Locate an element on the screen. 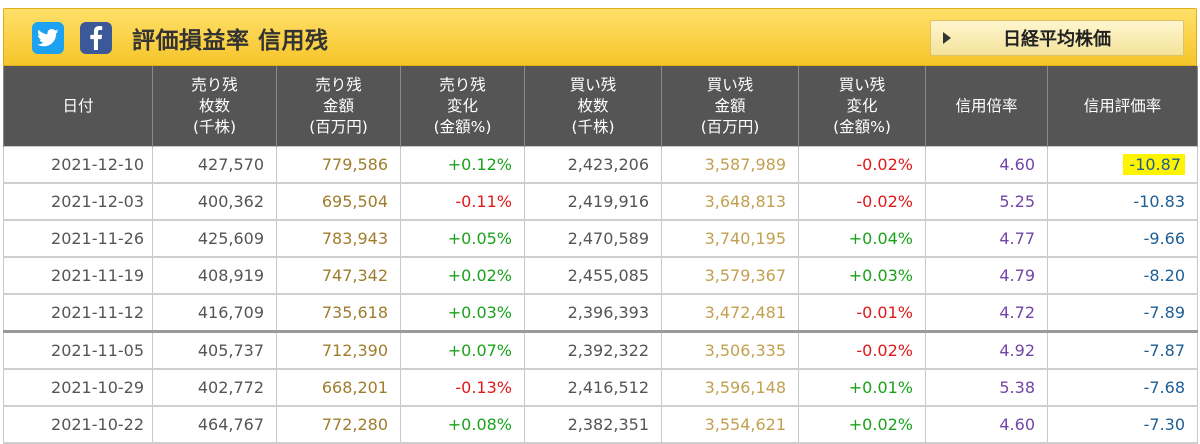 Image resolution: width=1200 pixels, height=444 pixels. cell-sell-shares: 400,362 is located at coordinates (214, 201).